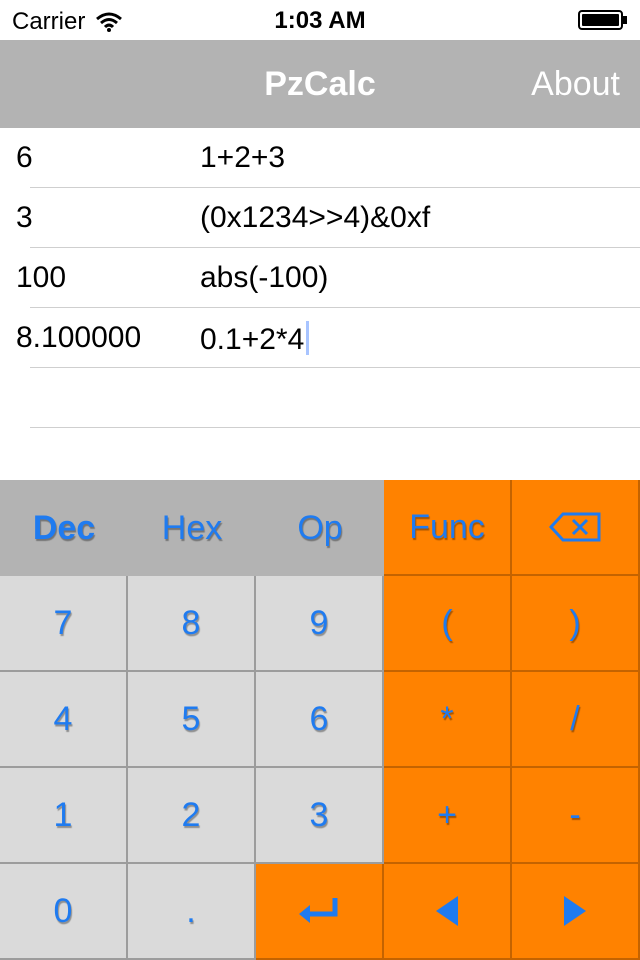 The height and width of the screenshot is (960, 640). What do you see at coordinates (575, 84) in the screenshot?
I see `about-button: About` at bounding box center [575, 84].